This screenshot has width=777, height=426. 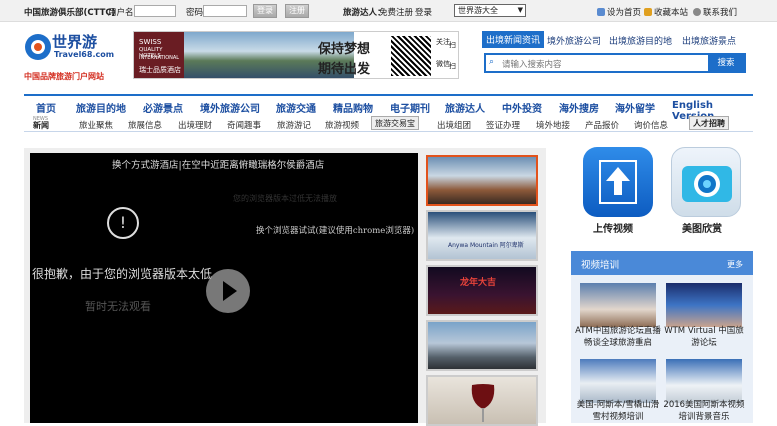 I want to click on camera-icon, so click(x=707, y=184).